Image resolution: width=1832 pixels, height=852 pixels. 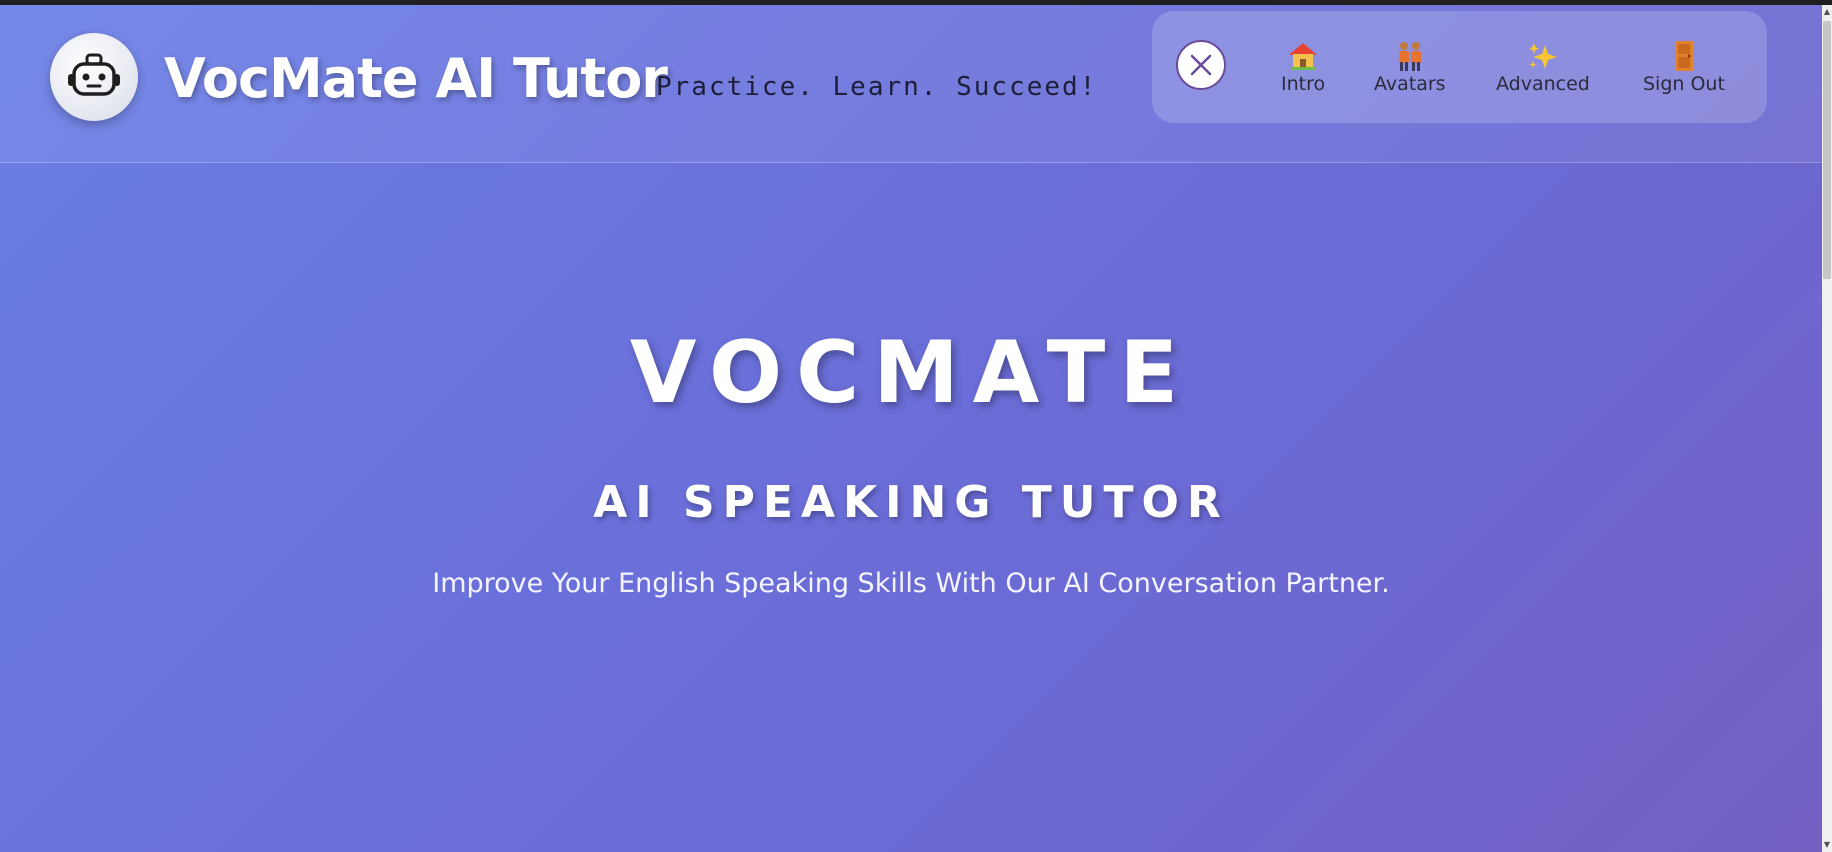 What do you see at coordinates (1303, 56) in the screenshot?
I see `house-icon` at bounding box center [1303, 56].